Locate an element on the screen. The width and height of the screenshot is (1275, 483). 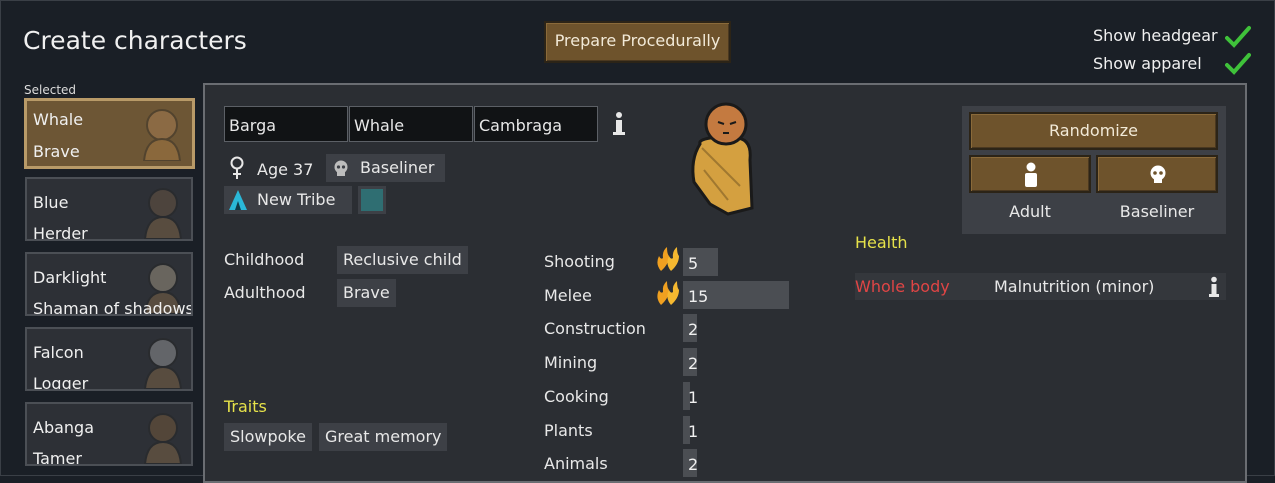
skill-name: Mining is located at coordinates (571, 362).